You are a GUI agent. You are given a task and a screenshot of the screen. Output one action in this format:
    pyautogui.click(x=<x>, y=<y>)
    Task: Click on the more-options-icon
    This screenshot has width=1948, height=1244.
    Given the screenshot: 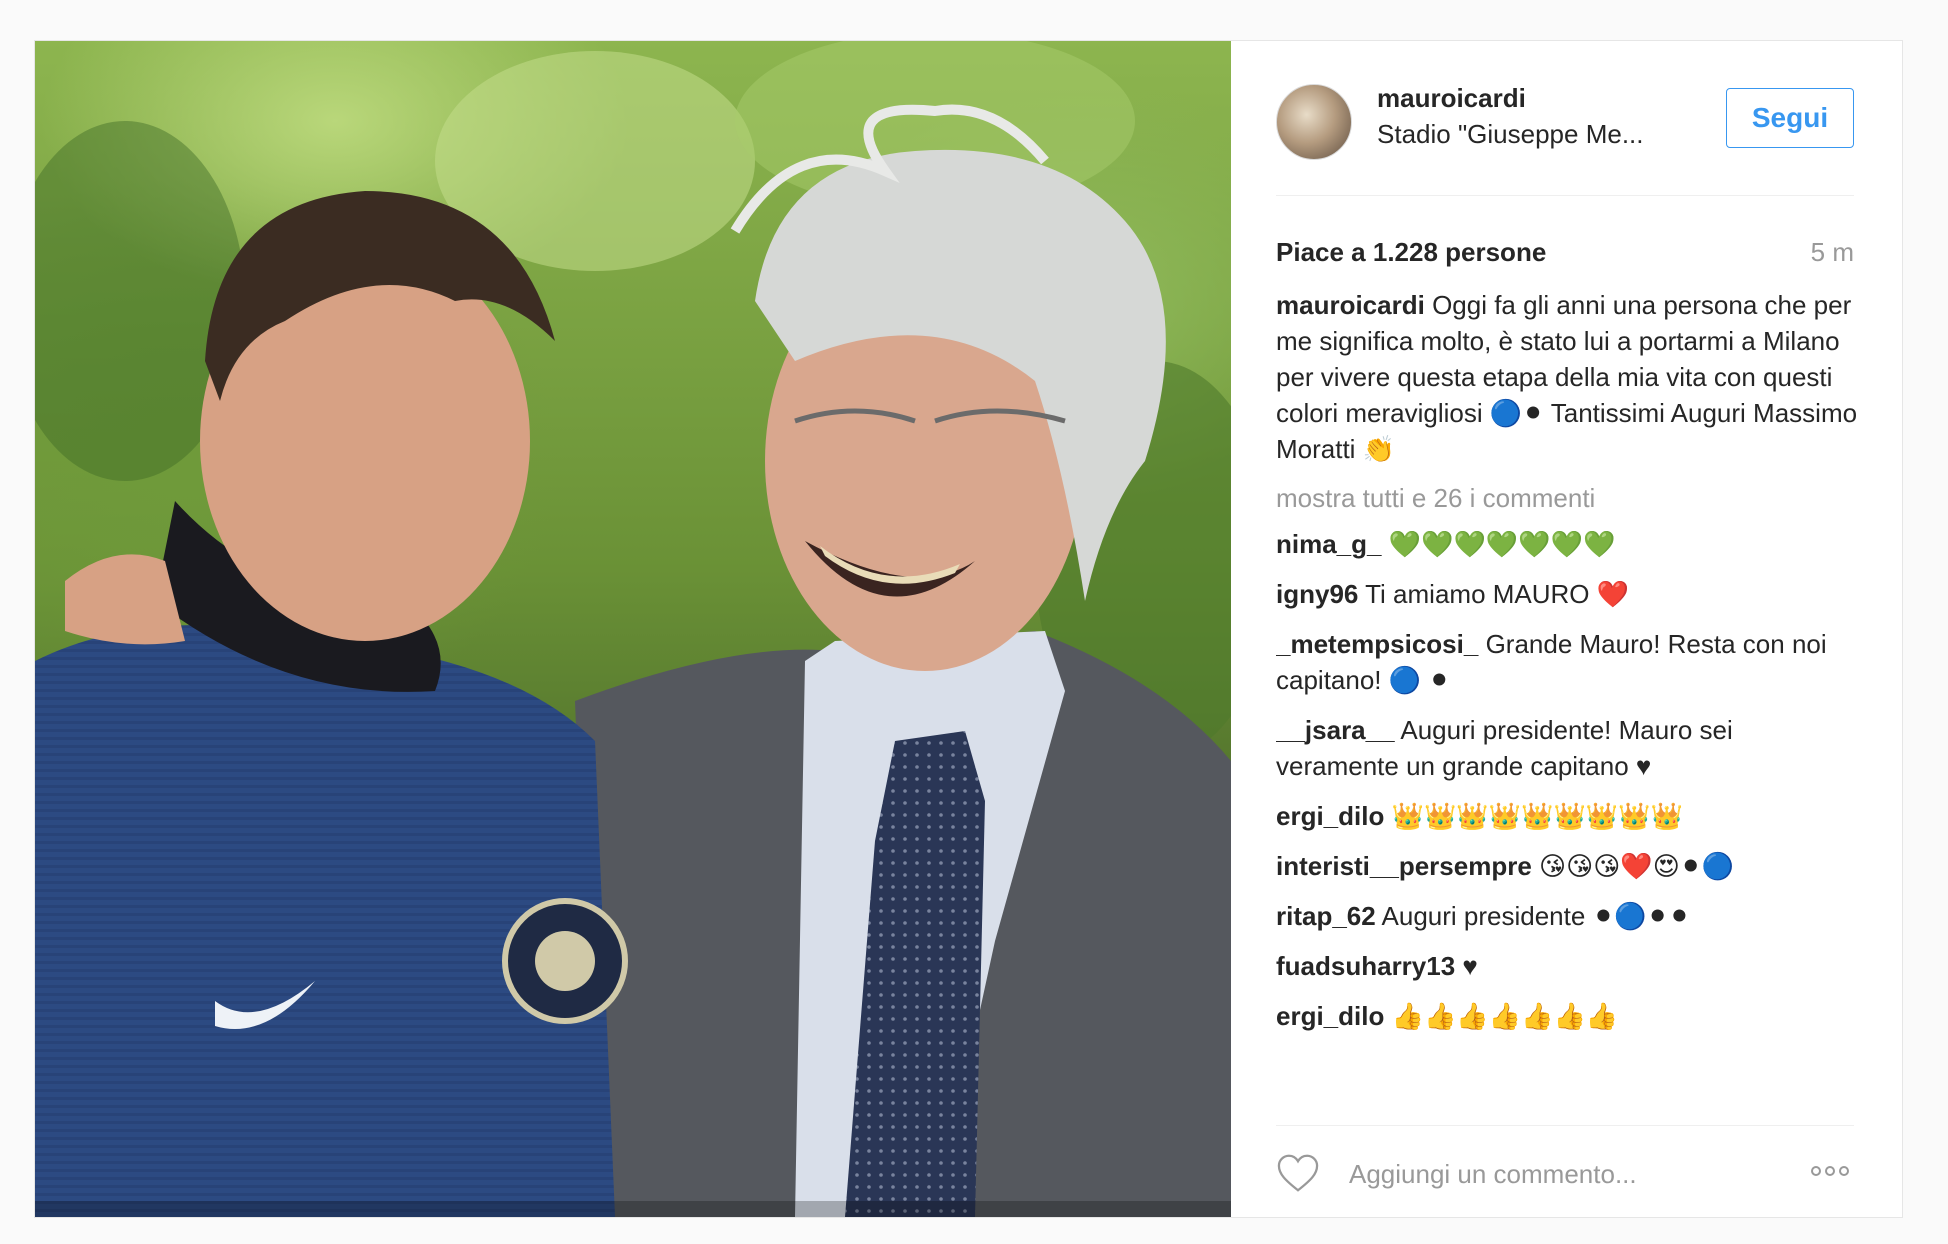 What is the action you would take?
    pyautogui.click(x=1834, y=1172)
    